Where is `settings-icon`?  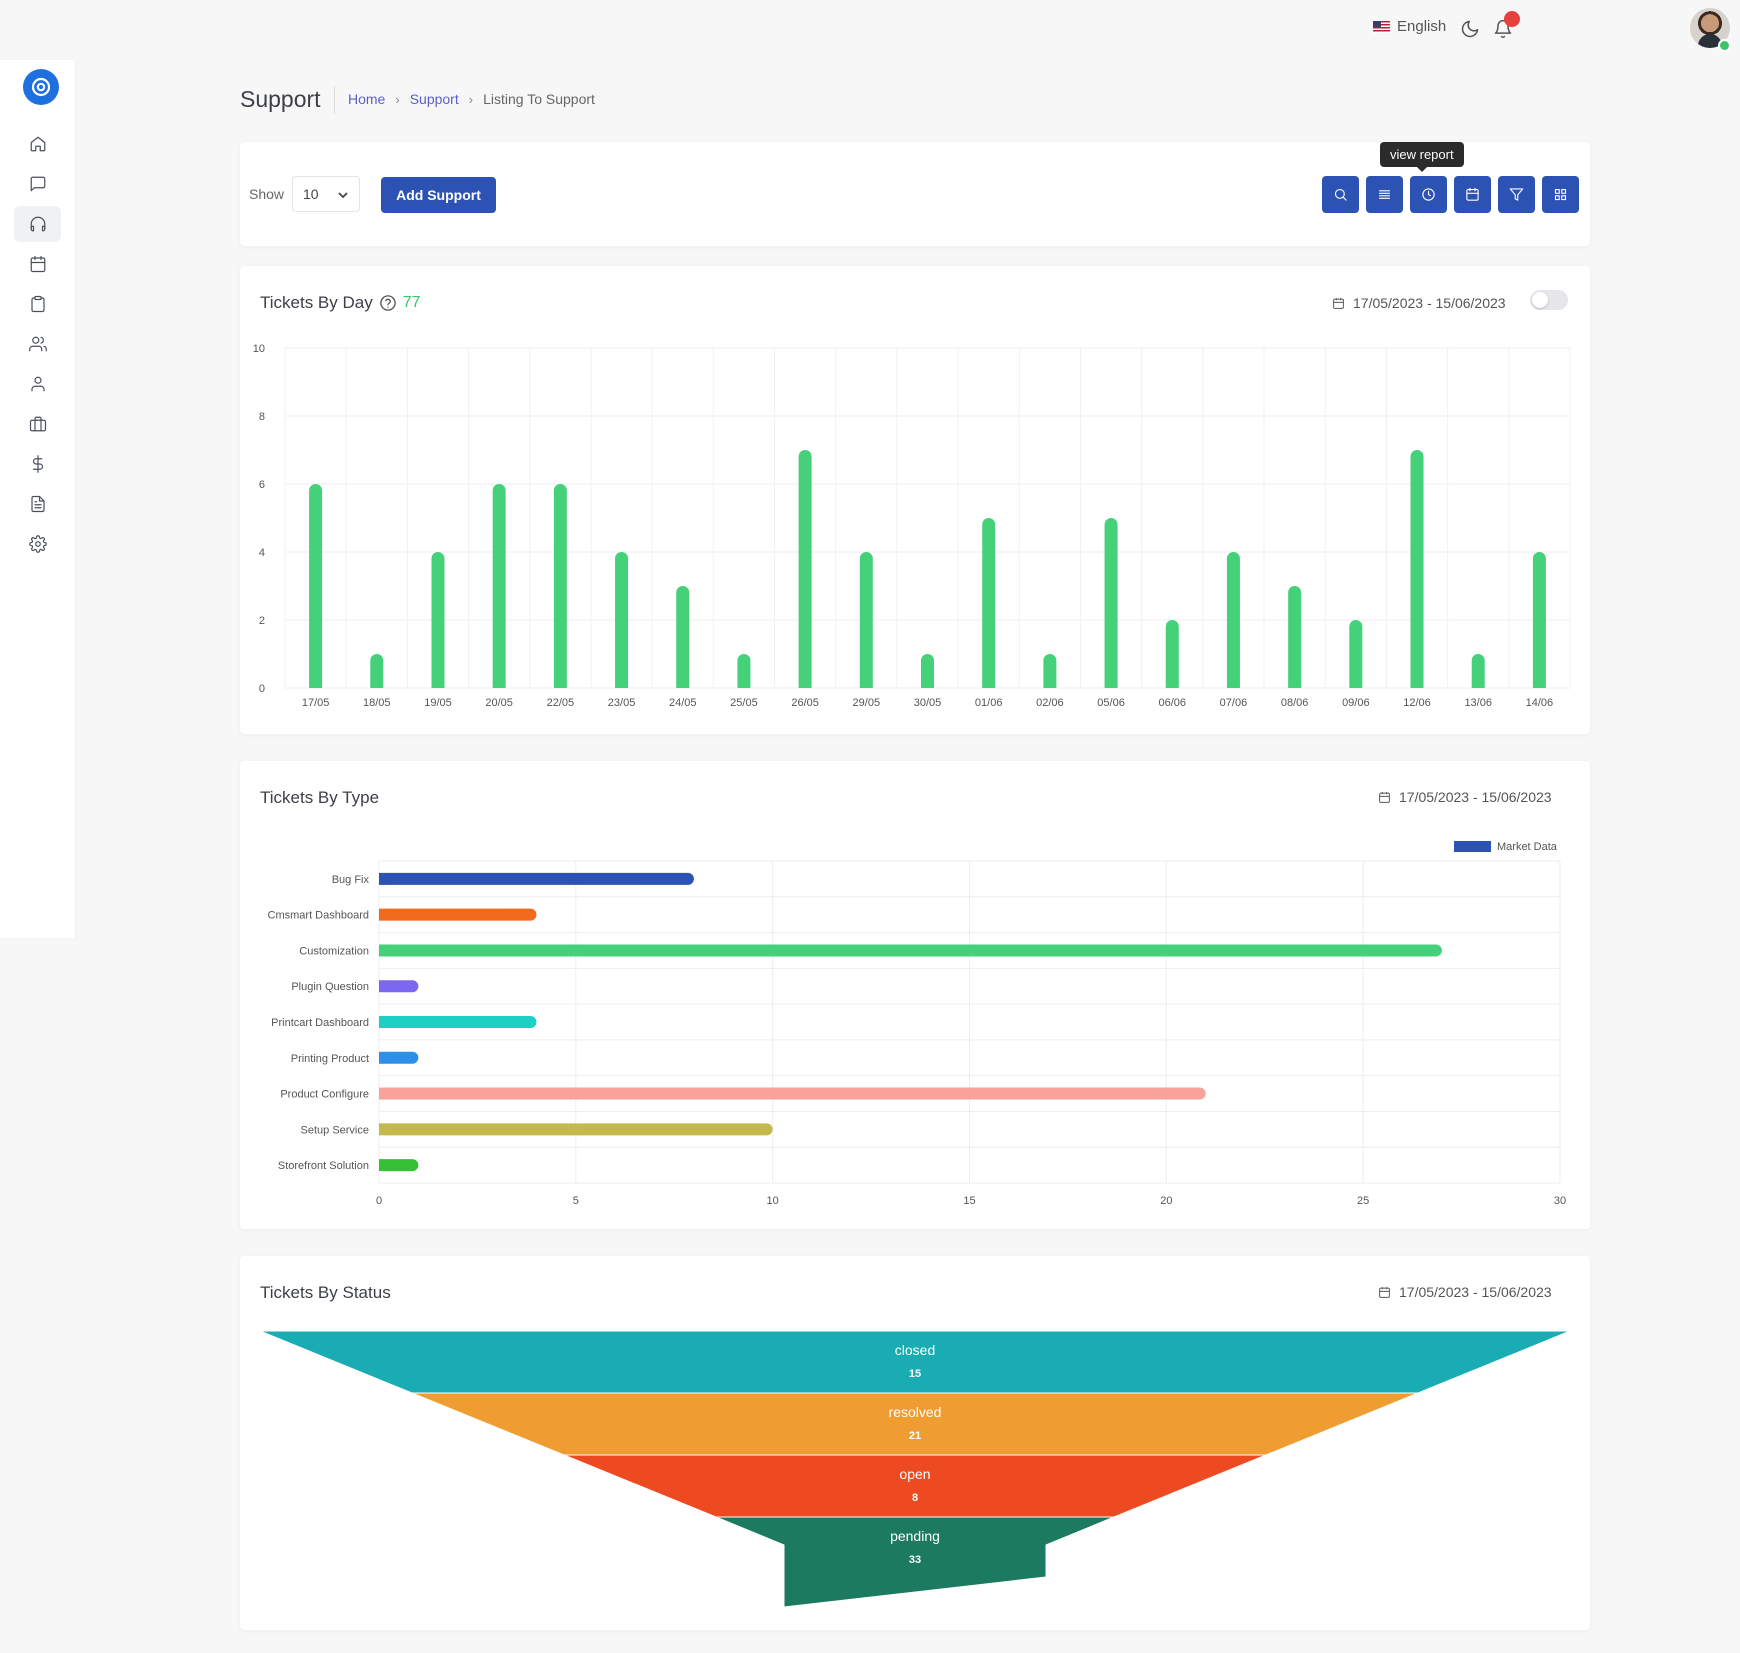
settings-icon is located at coordinates (37, 544).